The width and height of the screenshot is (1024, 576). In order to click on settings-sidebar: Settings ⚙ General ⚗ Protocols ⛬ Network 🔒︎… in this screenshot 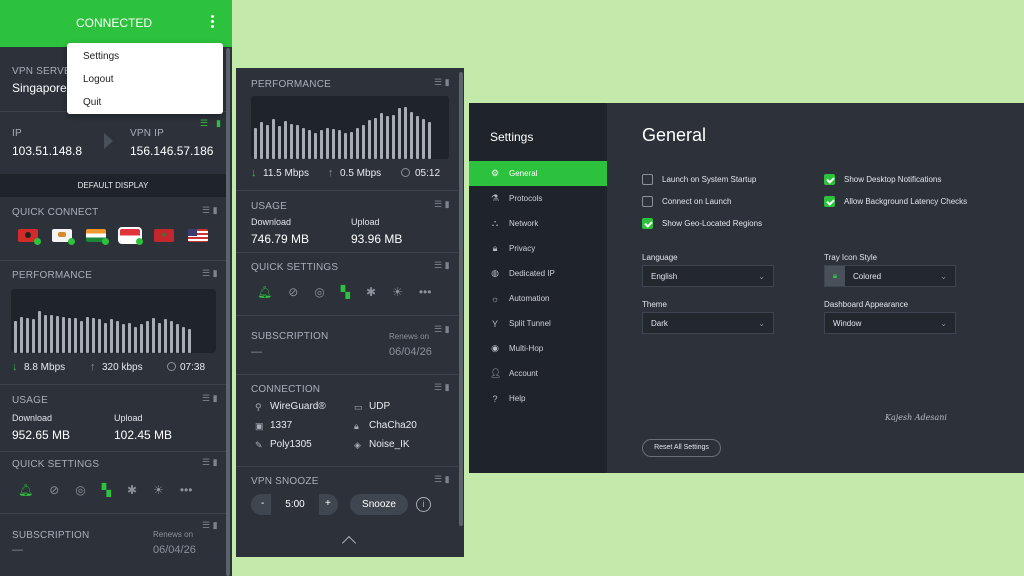, I will do `click(538, 288)`.